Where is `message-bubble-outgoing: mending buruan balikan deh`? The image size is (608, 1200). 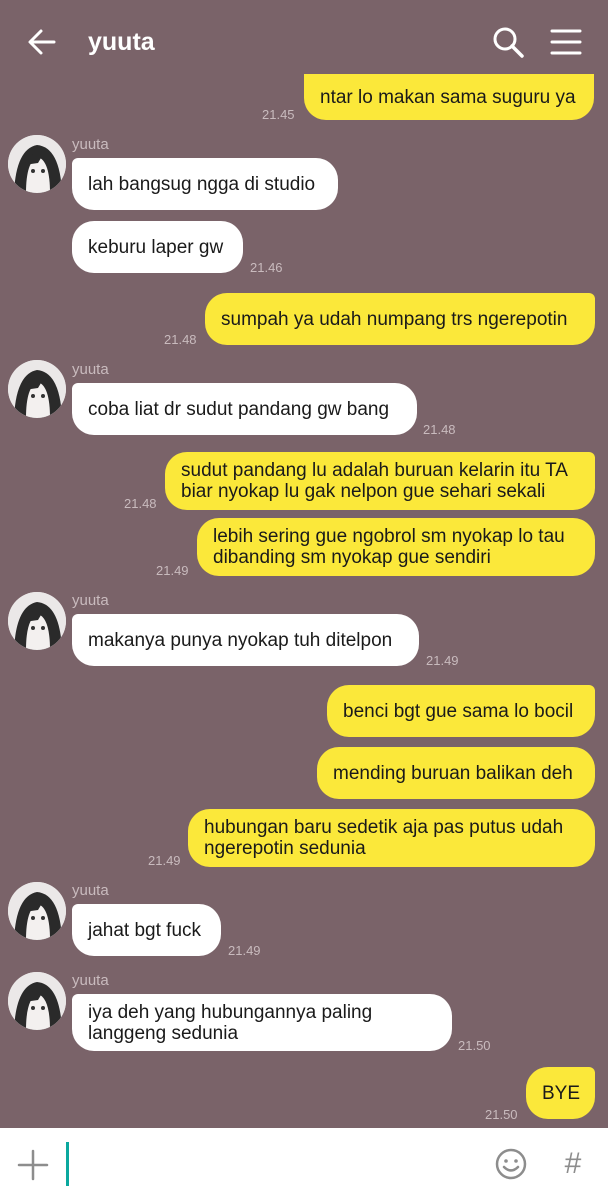
message-bubble-outgoing: mending buruan balikan deh is located at coordinates (456, 773).